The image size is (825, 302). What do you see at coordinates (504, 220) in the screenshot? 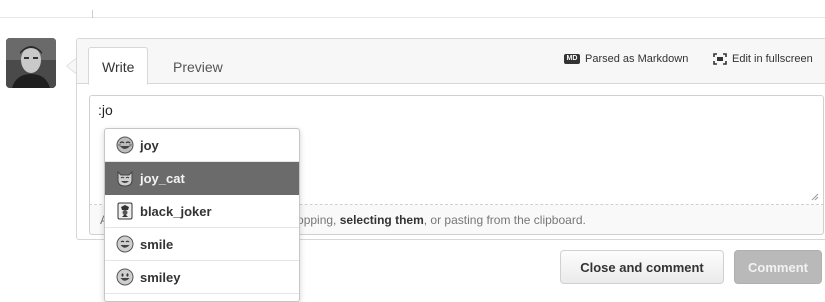
I see `attach-suffix: , or pasting from the clipboard.` at bounding box center [504, 220].